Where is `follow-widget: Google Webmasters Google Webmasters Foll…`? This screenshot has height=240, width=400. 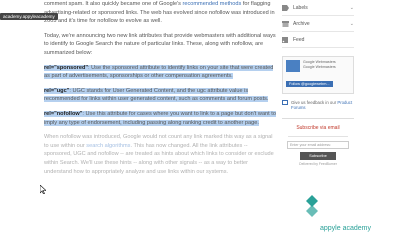
follow-widget: Google Webmasters Google Webmasters Foll… is located at coordinates (318, 75).